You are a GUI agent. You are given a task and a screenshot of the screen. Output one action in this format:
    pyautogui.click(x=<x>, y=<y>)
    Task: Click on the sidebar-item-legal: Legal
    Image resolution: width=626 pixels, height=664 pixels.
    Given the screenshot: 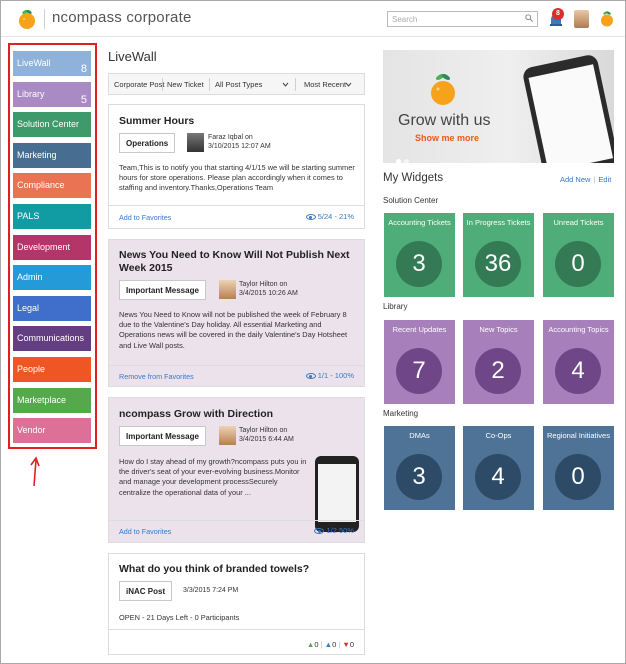 What is the action you would take?
    pyautogui.click(x=52, y=308)
    